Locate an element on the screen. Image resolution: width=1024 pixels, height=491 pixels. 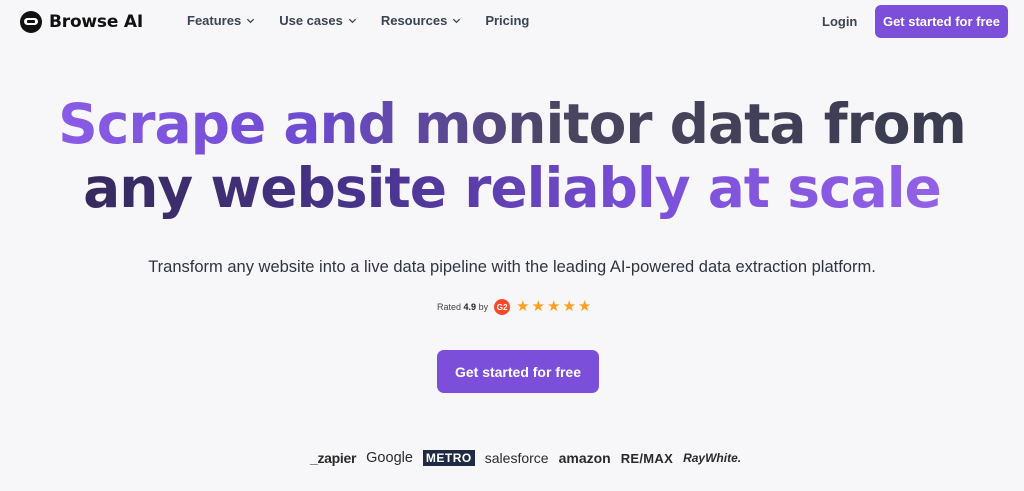
nav-item-label: Resources is located at coordinates (414, 20).